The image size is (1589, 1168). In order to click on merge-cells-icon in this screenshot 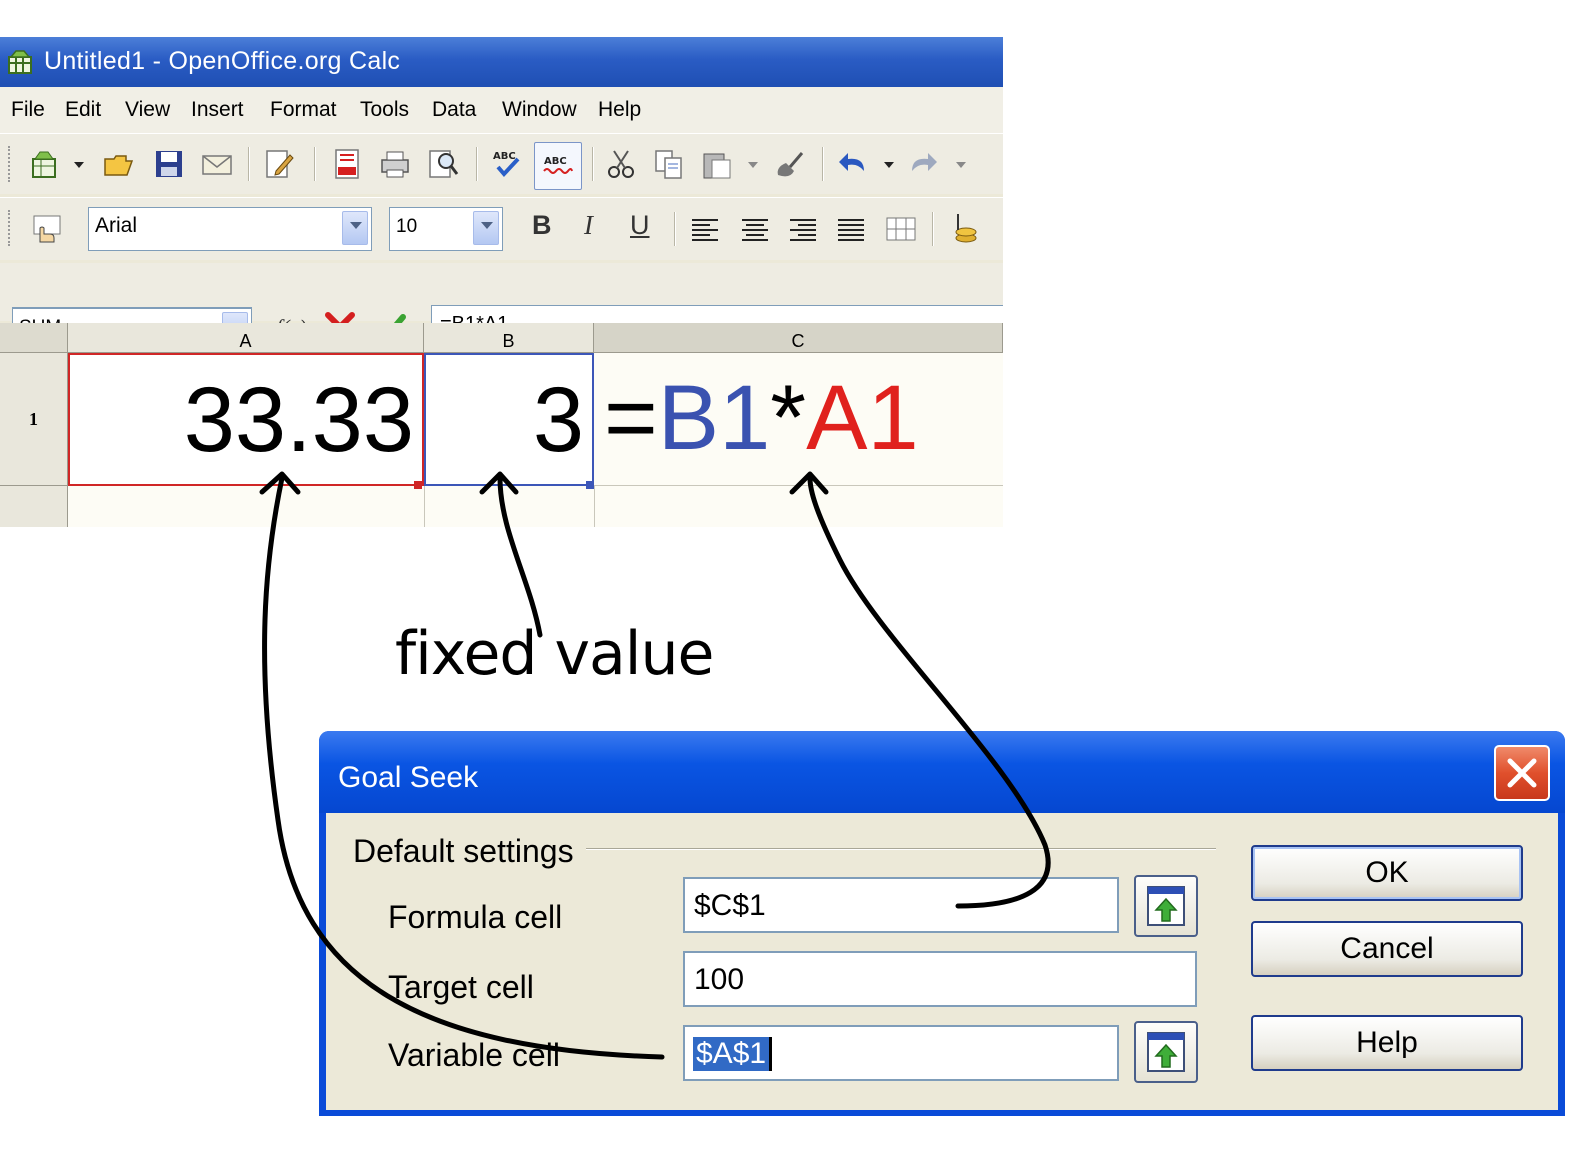, I will do `click(901, 229)`.